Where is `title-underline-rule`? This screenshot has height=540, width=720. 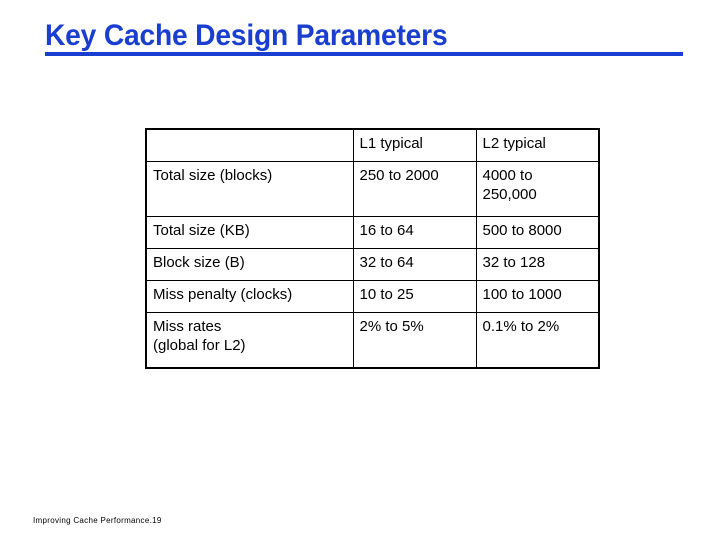
title-underline-rule is located at coordinates (364, 54).